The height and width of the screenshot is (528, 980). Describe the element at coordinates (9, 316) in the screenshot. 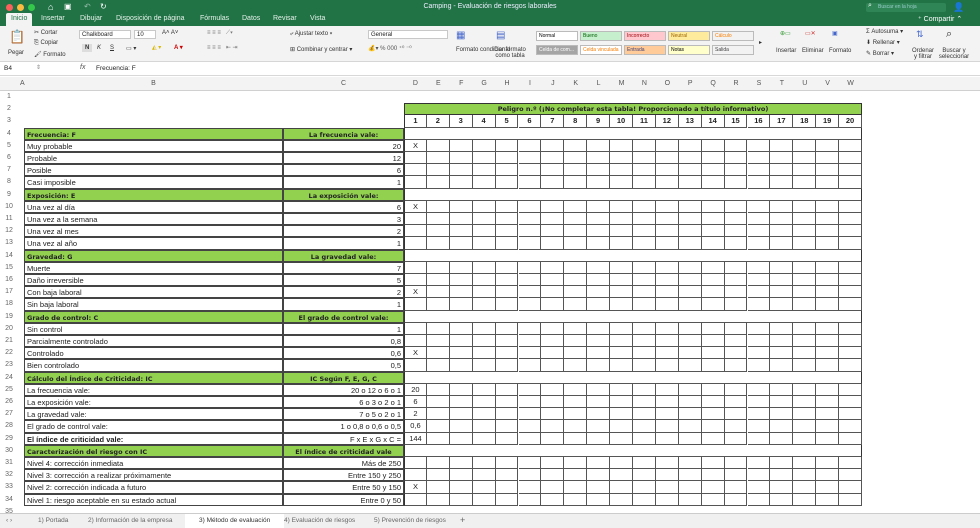

I see `row-header-19: 19` at that location.